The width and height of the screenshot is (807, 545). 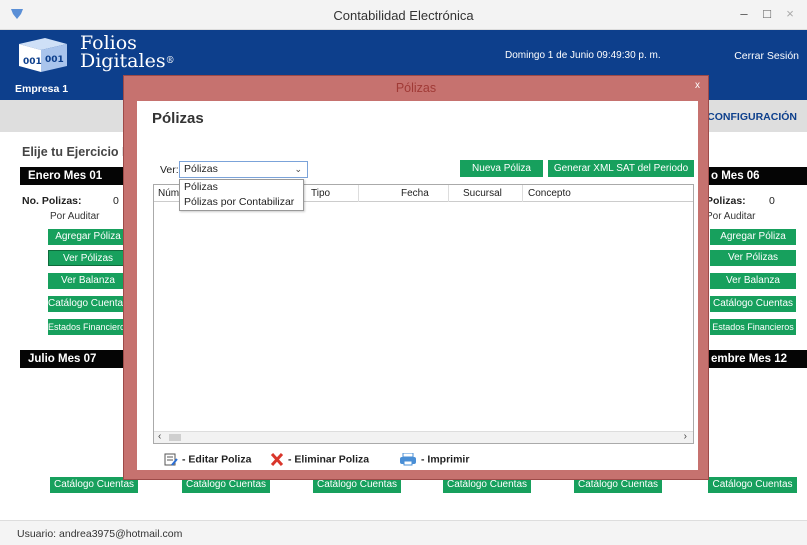 I want to click on new-policy-button: Nueva Póliza, so click(x=501, y=168).